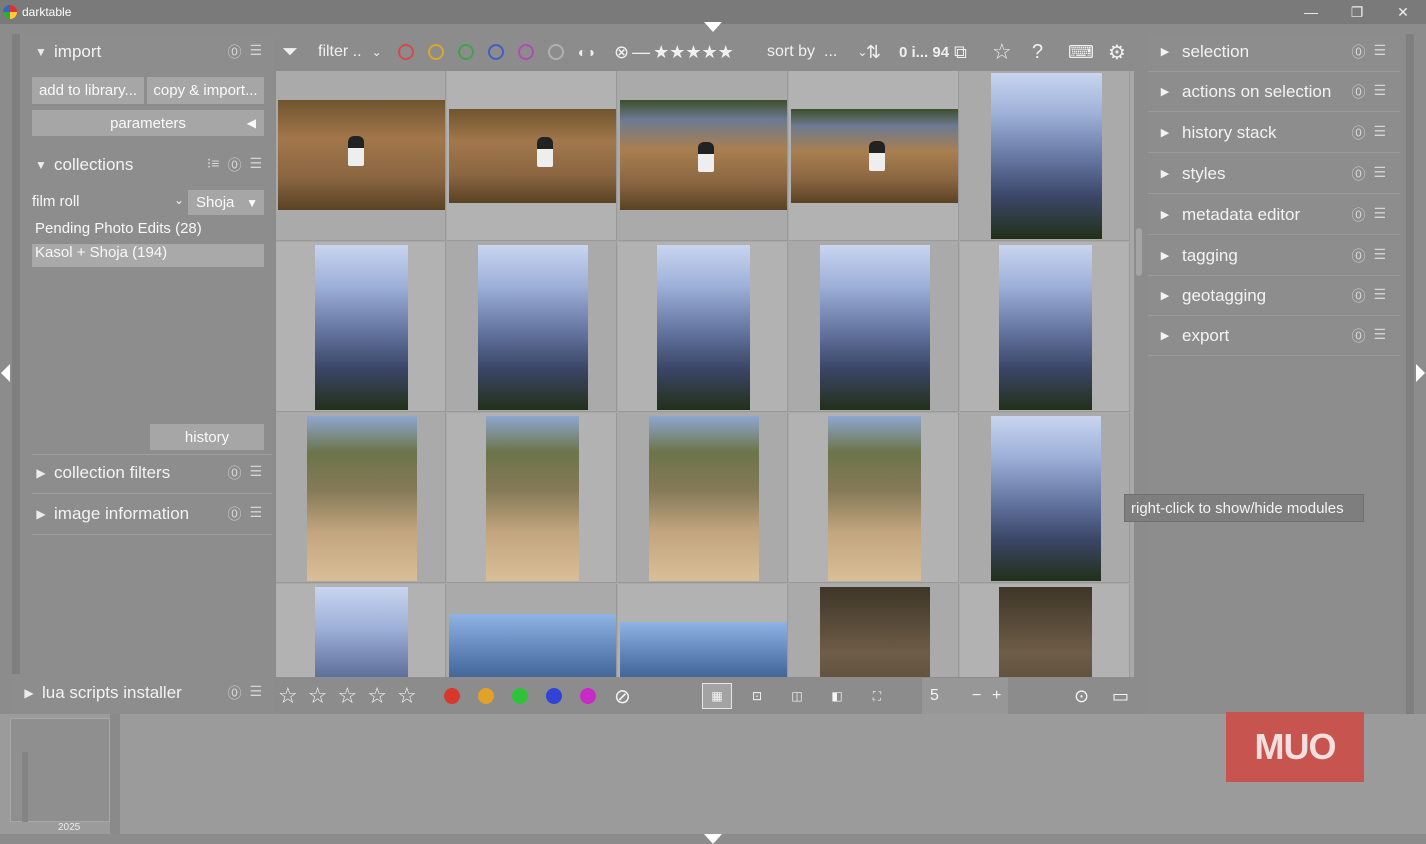 The image size is (1426, 844). I want to click on star-5-icon: ☆, so click(407, 696).